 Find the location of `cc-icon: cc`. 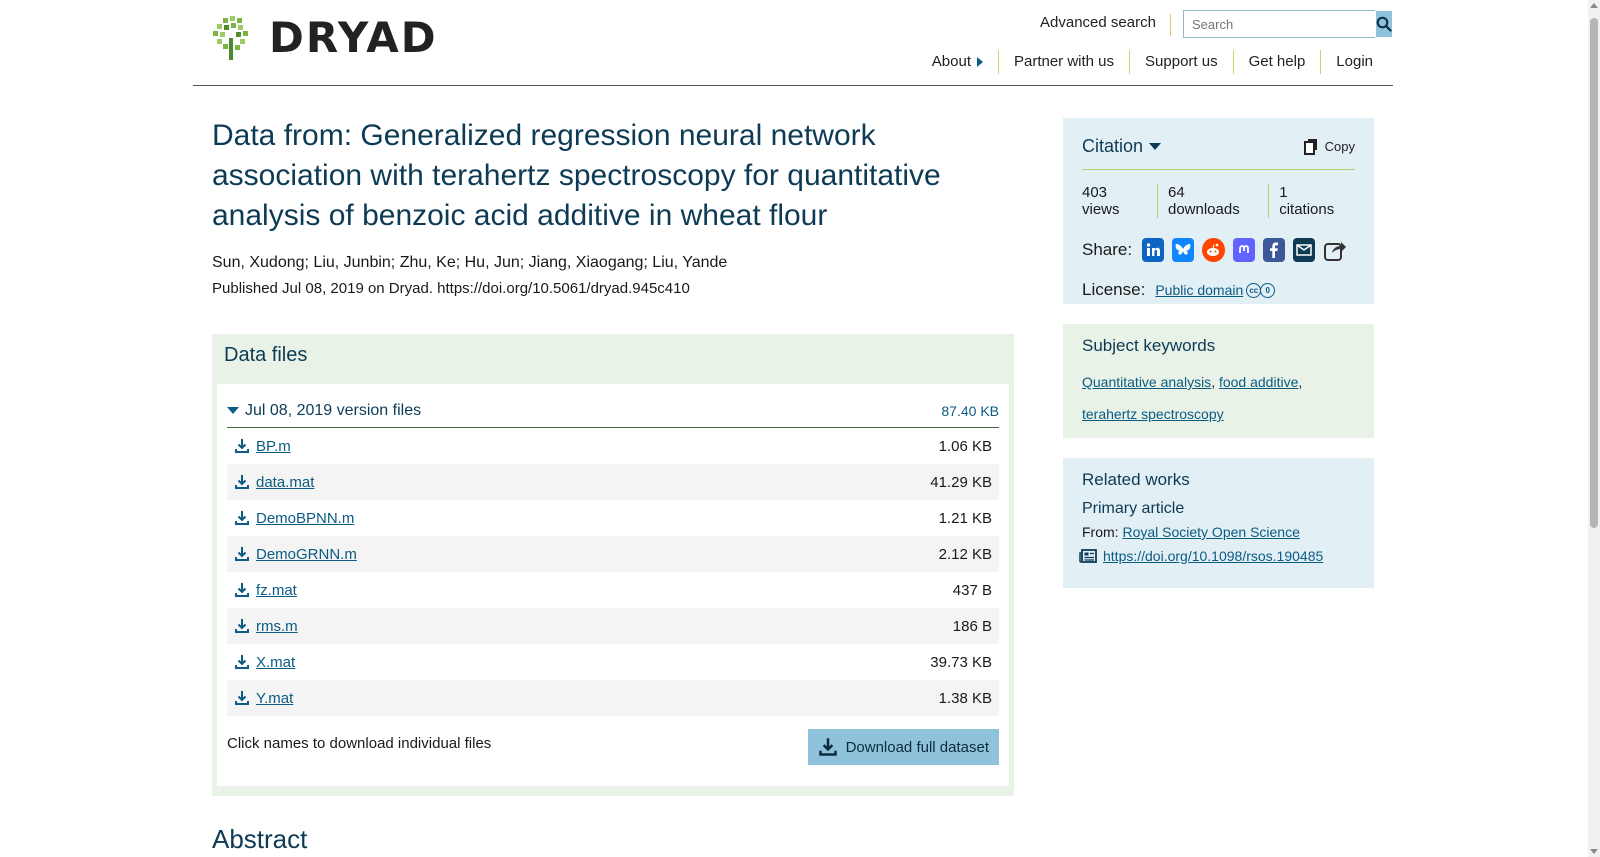

cc-icon: cc is located at coordinates (1254, 290).